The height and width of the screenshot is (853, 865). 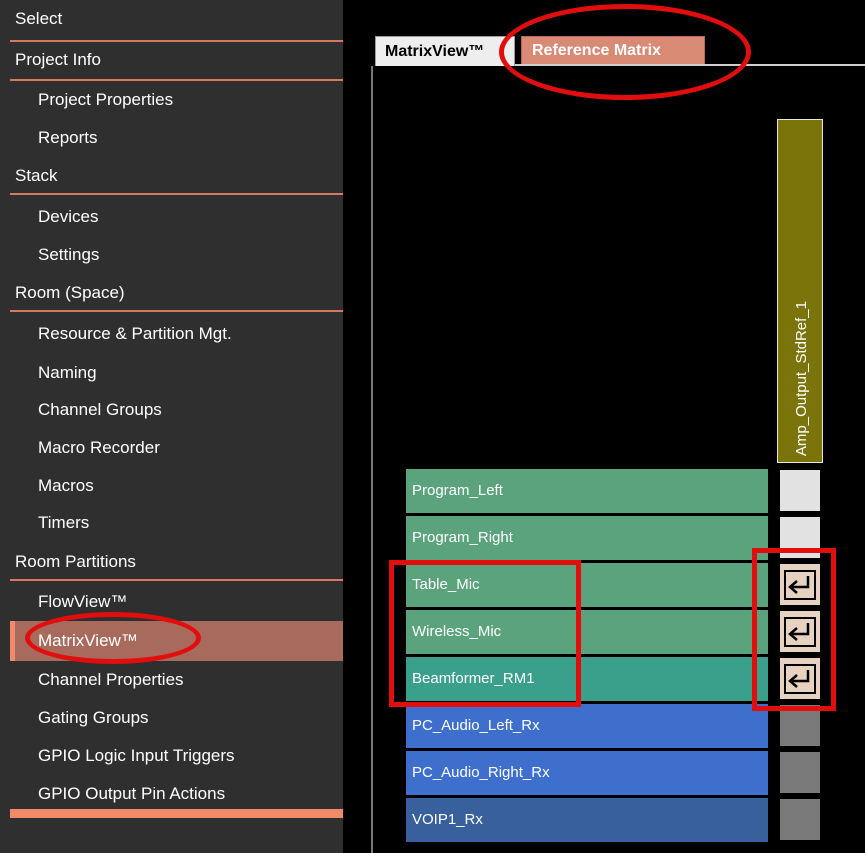 What do you see at coordinates (190, 486) in the screenshot?
I see `sidebar-item-macros: Macros` at bounding box center [190, 486].